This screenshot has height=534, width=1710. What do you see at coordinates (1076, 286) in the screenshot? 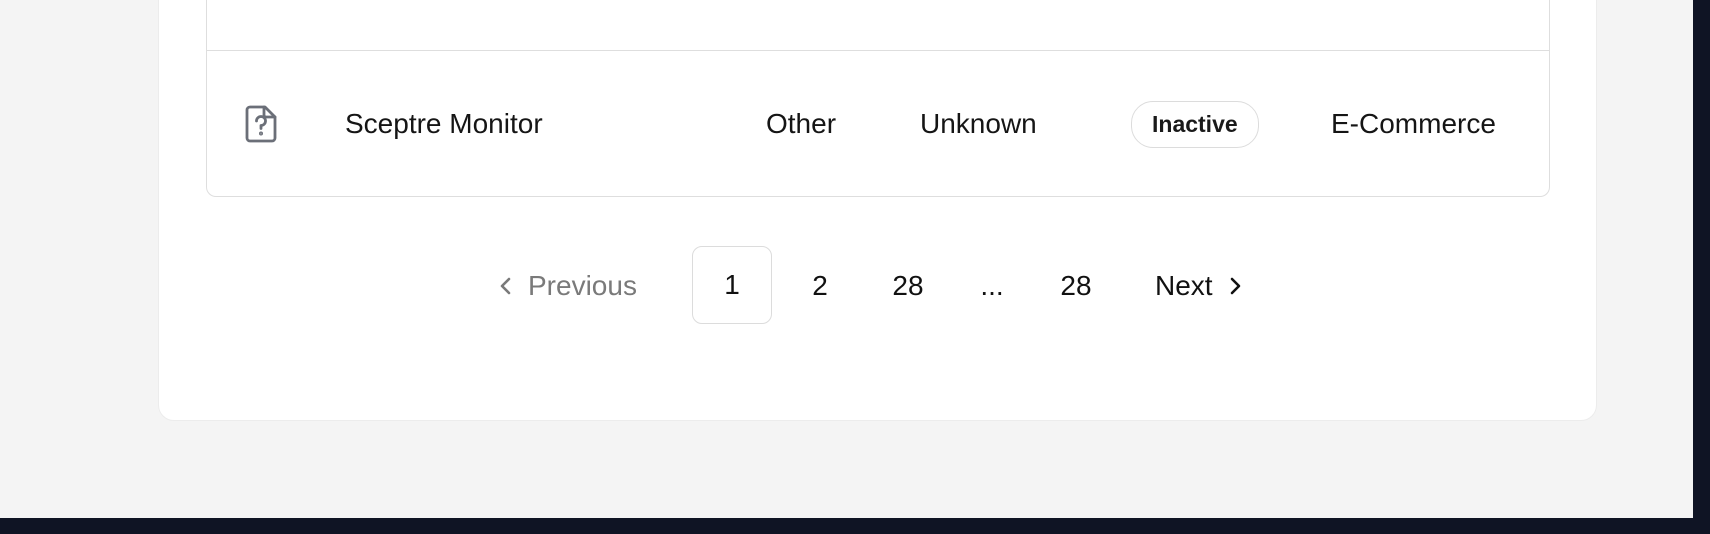
I see `page-button-last: 28` at bounding box center [1076, 286].